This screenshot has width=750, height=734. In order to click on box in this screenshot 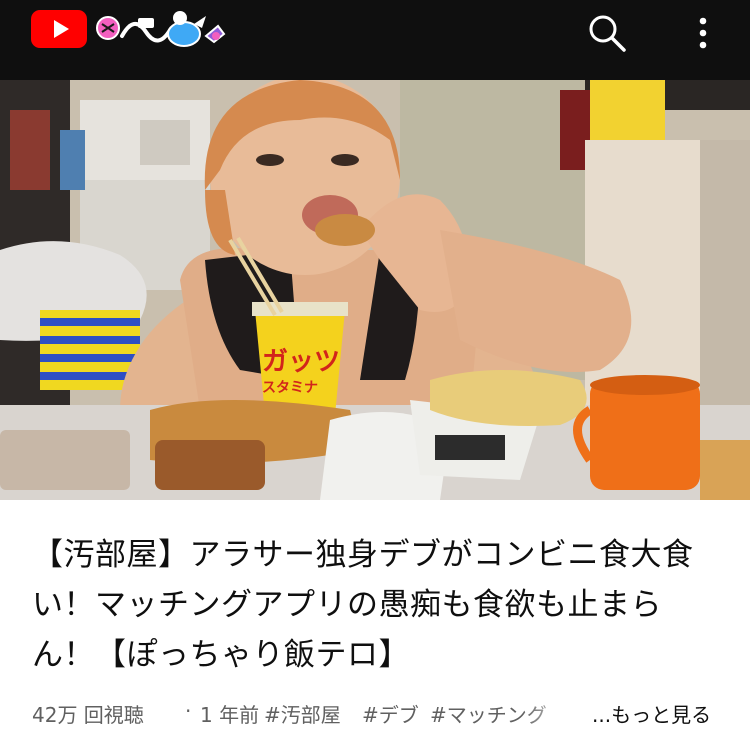, I will do `click(725, 470)`.